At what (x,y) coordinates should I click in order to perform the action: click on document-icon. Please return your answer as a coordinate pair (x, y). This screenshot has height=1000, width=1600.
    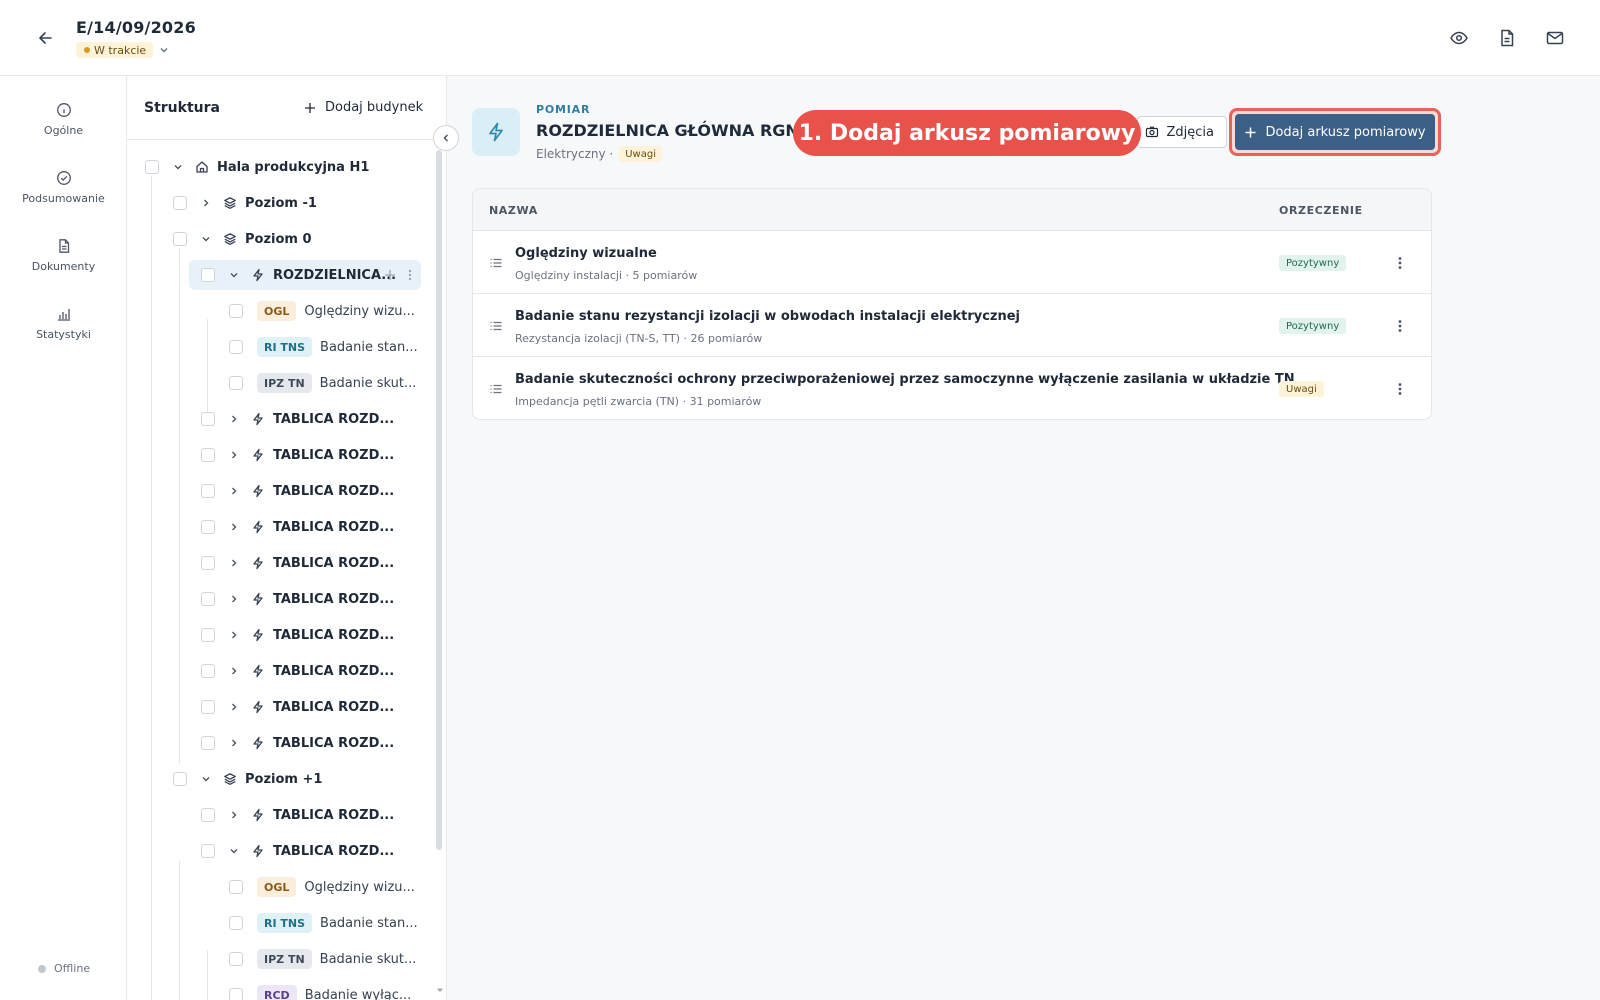
    Looking at the image, I should click on (1507, 38).